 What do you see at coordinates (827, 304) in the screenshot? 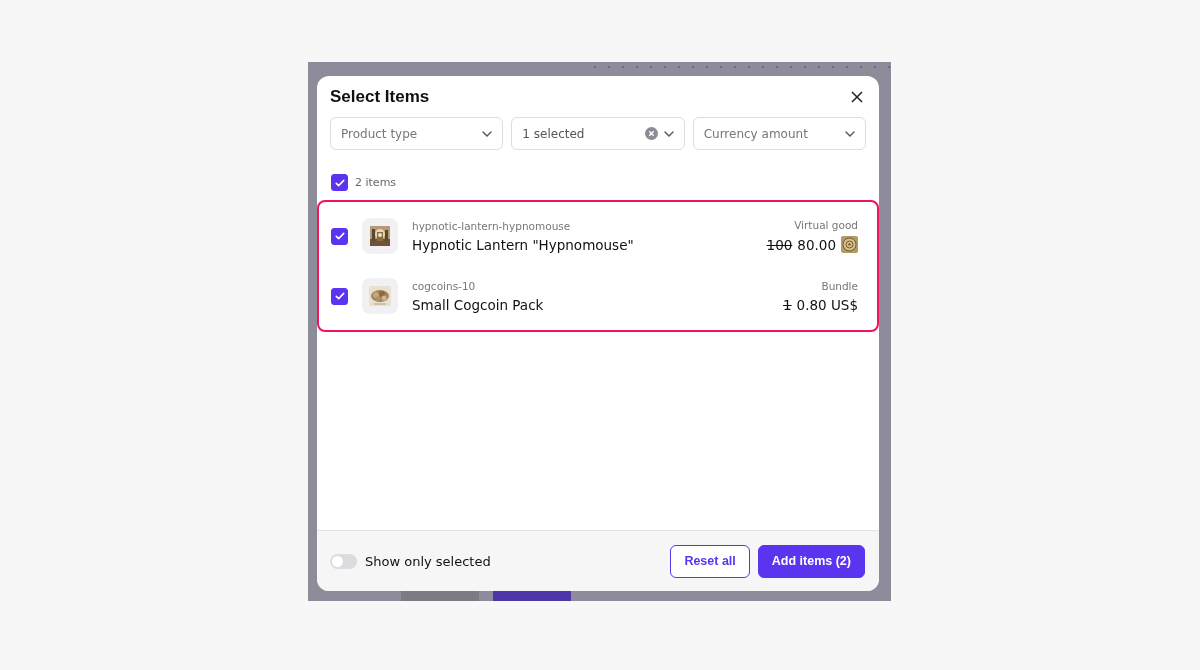
I see `item-price: 0.80 US$` at bounding box center [827, 304].